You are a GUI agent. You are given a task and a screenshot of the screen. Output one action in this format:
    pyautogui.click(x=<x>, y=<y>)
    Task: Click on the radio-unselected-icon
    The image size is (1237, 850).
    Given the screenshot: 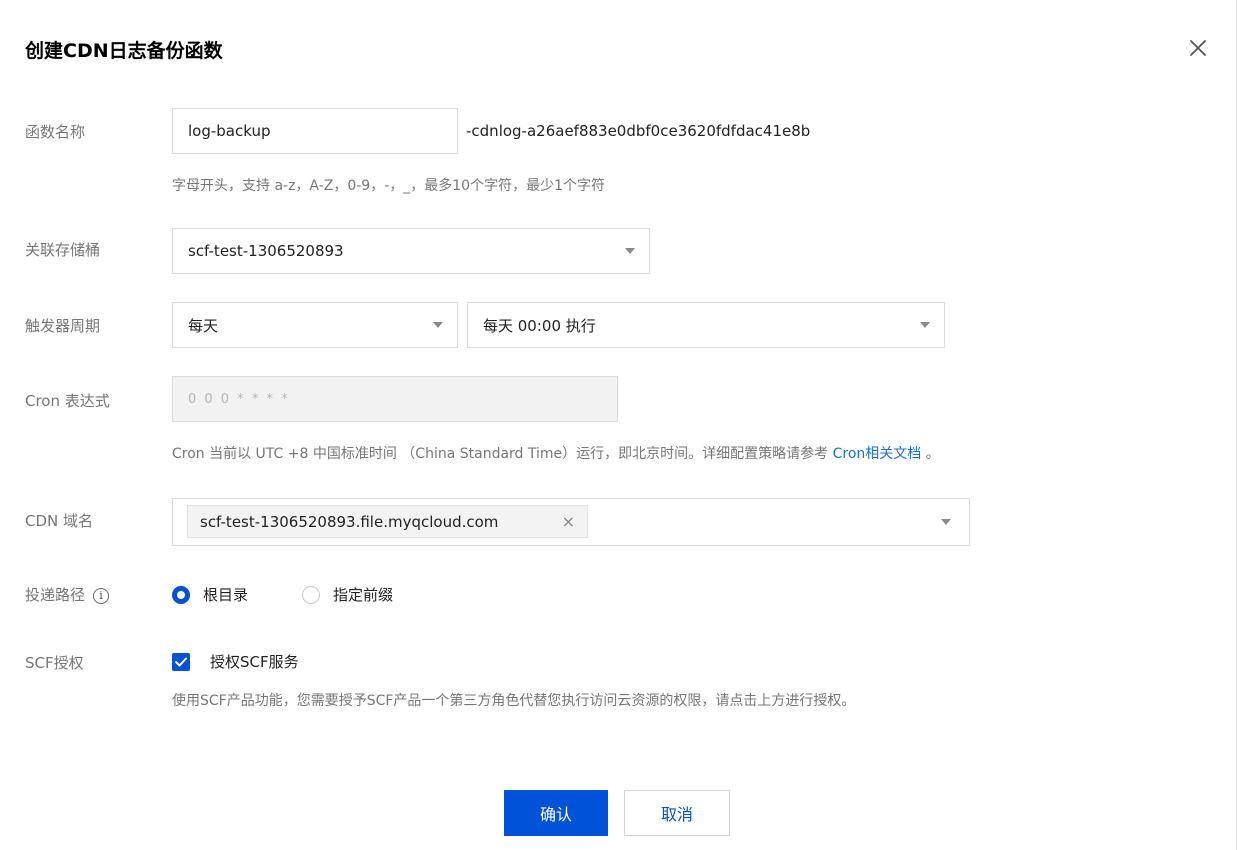 What is the action you would take?
    pyautogui.click(x=311, y=594)
    